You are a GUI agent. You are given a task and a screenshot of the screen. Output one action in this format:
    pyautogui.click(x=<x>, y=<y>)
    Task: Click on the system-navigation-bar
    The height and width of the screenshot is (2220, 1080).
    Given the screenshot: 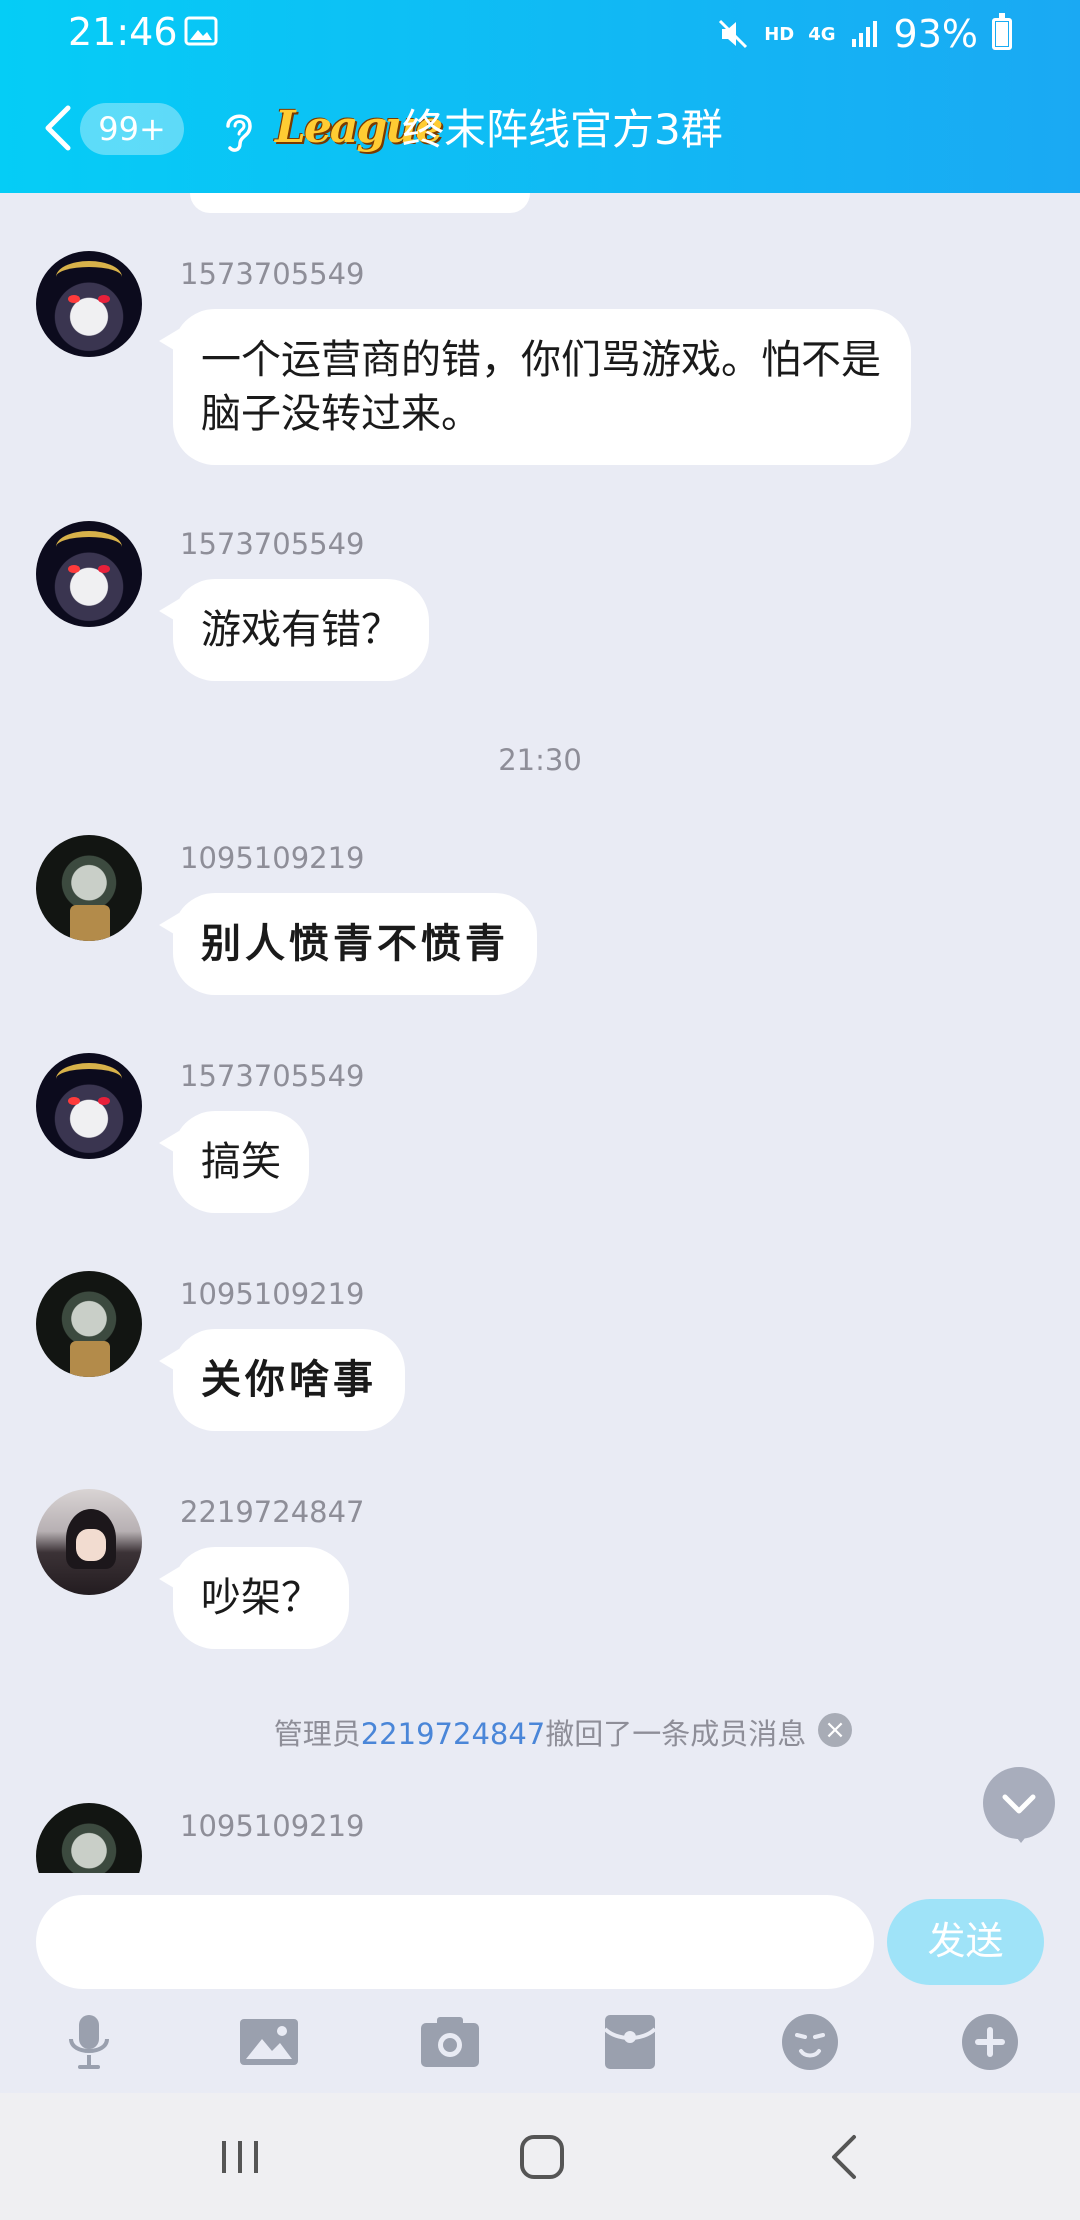 What is the action you would take?
    pyautogui.click(x=540, y=2156)
    